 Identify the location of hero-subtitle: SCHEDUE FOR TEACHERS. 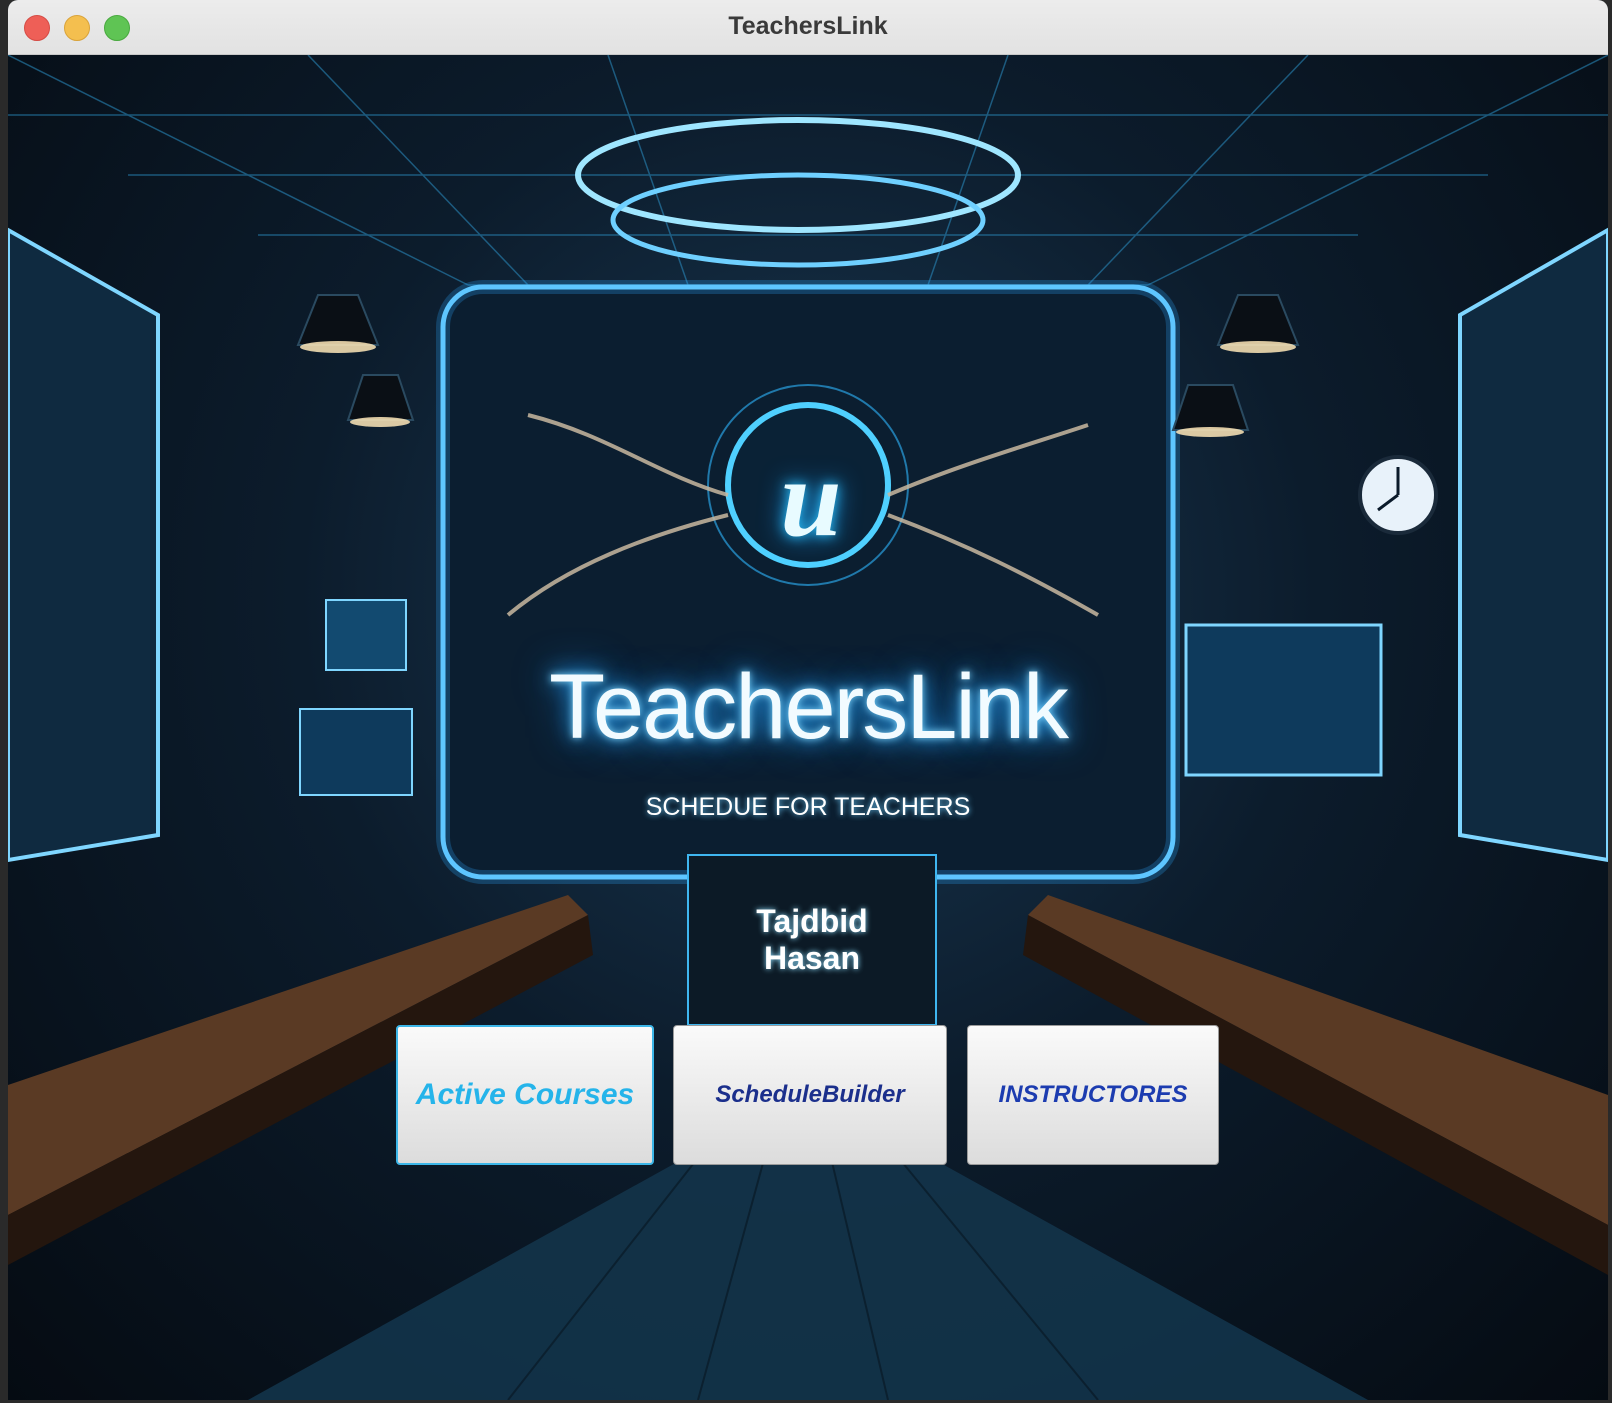
(808, 807).